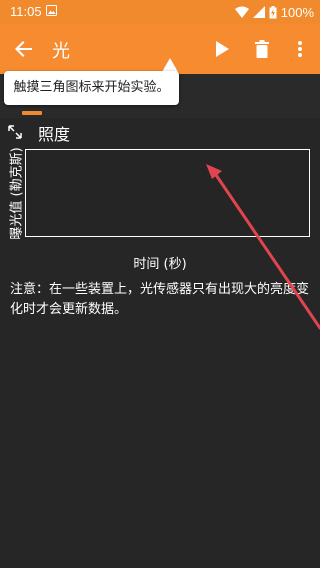  What do you see at coordinates (167, 193) in the screenshot?
I see `graph-plot-area` at bounding box center [167, 193].